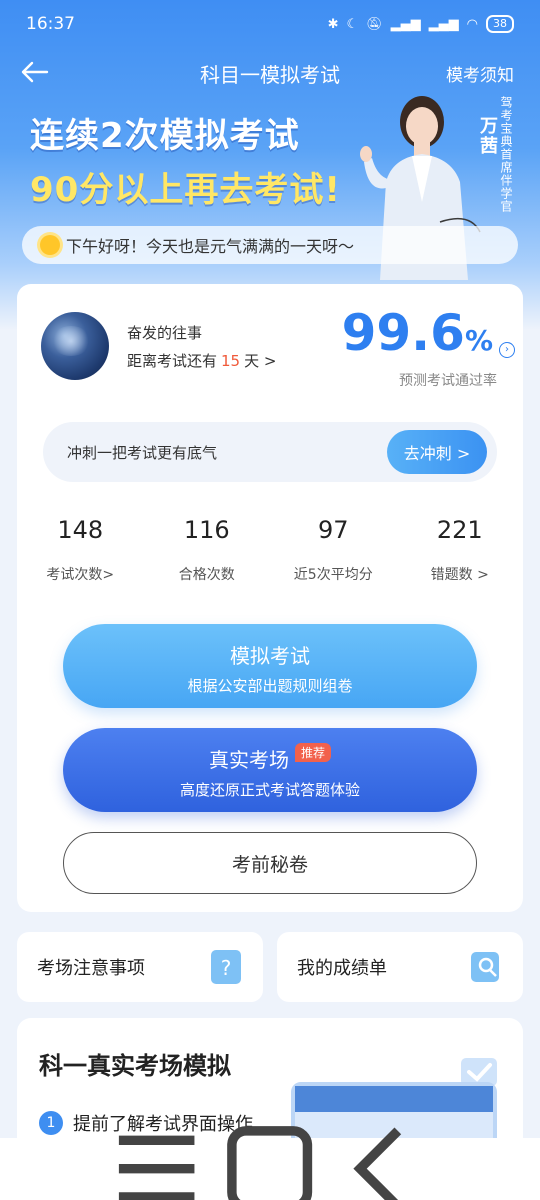 The height and width of the screenshot is (1200, 540). What do you see at coordinates (383, 1156) in the screenshot?
I see `back-icon` at bounding box center [383, 1156].